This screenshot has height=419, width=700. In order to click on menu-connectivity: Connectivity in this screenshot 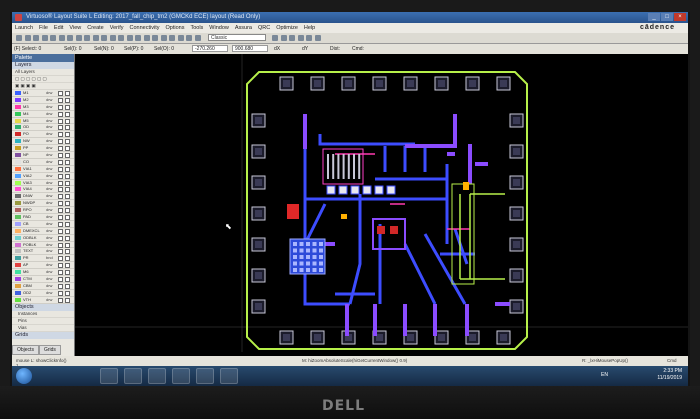, I will do `click(145, 28)`.